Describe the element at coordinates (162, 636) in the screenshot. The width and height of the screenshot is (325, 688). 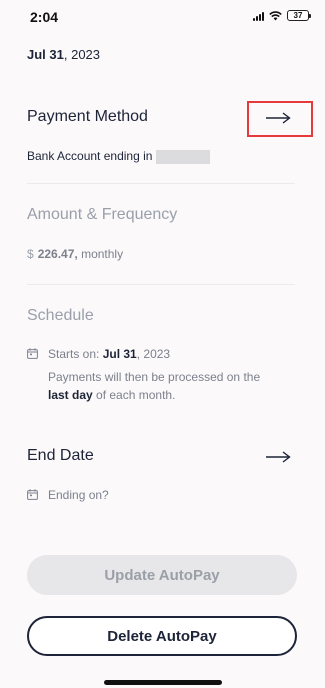
I see `delete-autopay-button: Delete AutoPay` at that location.